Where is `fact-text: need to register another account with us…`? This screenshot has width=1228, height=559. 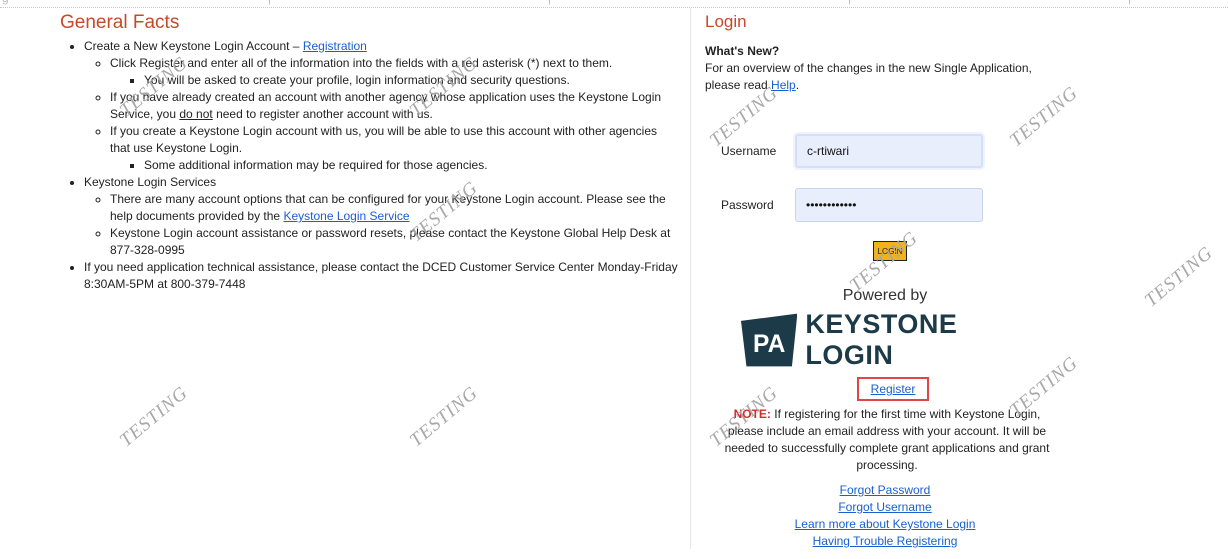
fact-text: need to register another account with us… is located at coordinates (322, 114).